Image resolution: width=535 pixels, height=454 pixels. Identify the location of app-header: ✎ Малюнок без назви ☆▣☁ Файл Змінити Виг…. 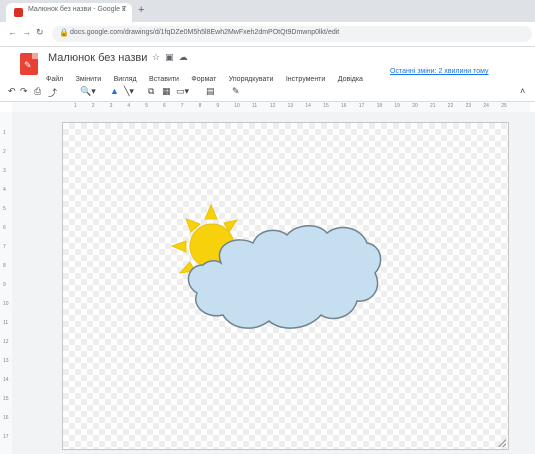
(267, 65).